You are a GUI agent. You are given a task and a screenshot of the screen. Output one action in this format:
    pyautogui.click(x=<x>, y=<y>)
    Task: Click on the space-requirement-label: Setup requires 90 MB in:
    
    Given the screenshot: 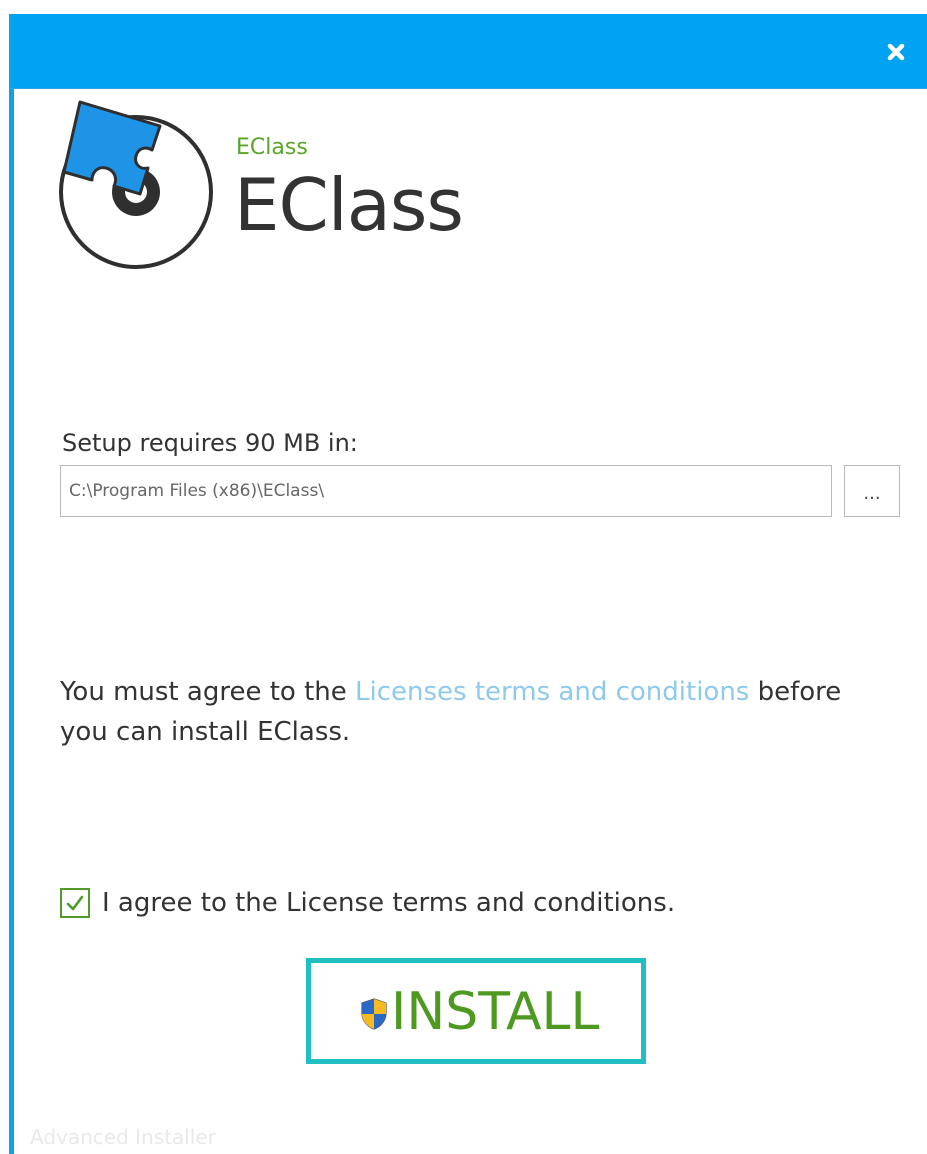 What is the action you would take?
    pyautogui.click(x=210, y=443)
    